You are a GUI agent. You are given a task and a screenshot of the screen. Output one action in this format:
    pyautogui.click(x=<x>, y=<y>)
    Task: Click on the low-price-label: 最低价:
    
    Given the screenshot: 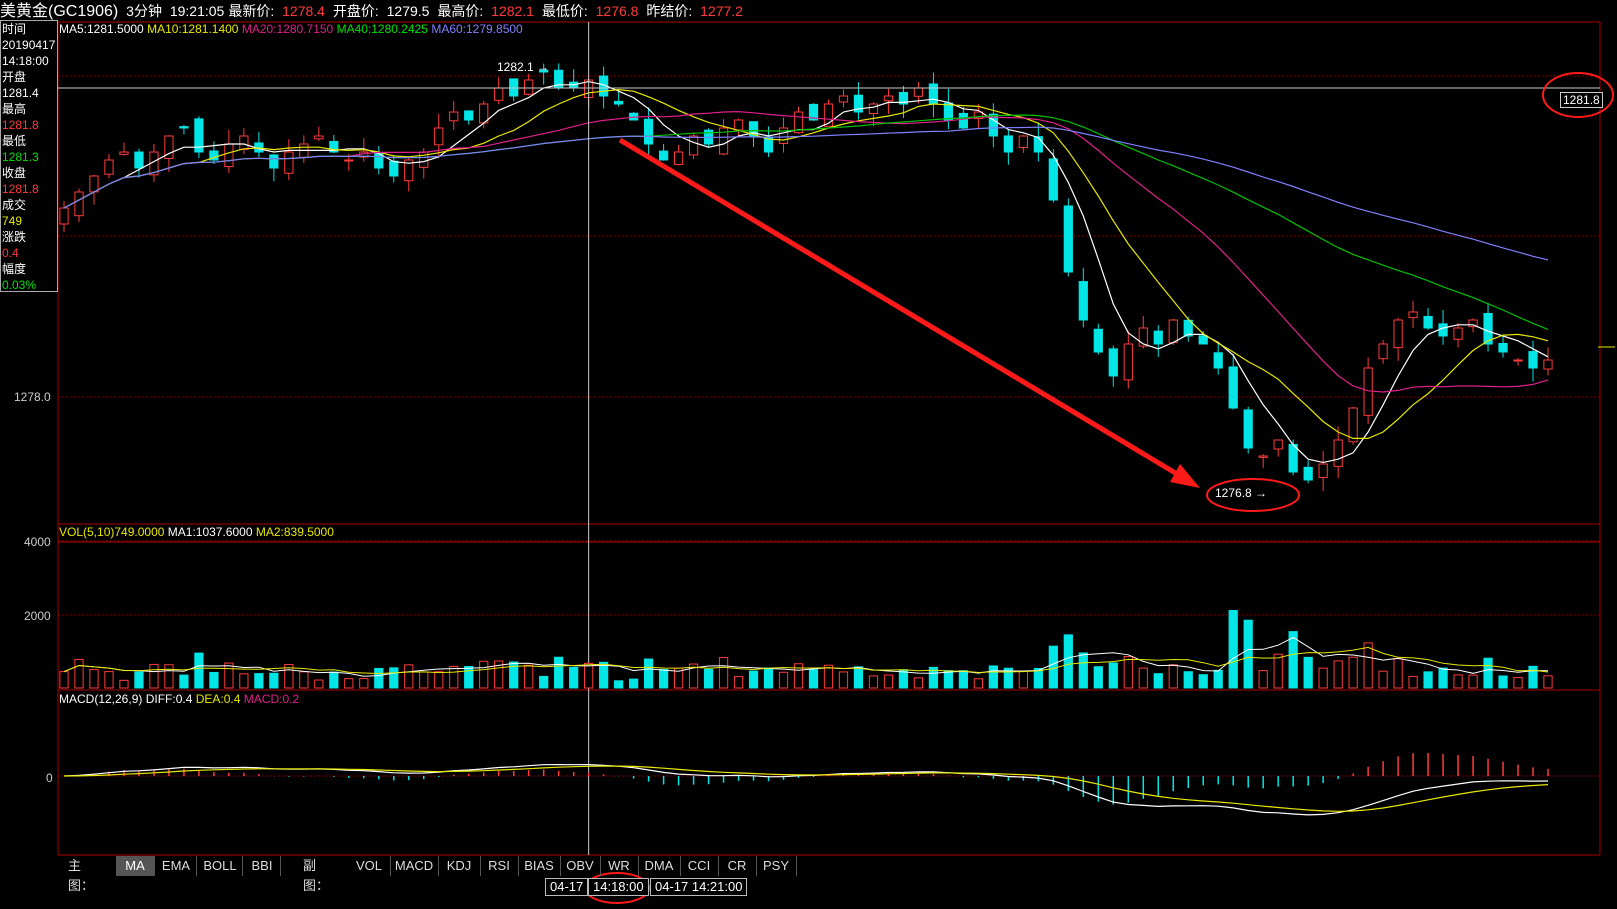 What is the action you would take?
    pyautogui.click(x=564, y=11)
    